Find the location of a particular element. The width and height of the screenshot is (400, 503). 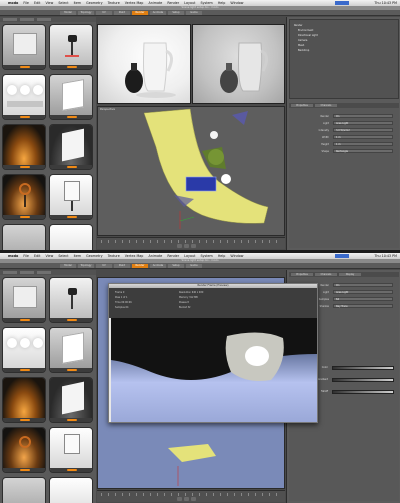

tab-display: Display is located at coordinates (350, 274).